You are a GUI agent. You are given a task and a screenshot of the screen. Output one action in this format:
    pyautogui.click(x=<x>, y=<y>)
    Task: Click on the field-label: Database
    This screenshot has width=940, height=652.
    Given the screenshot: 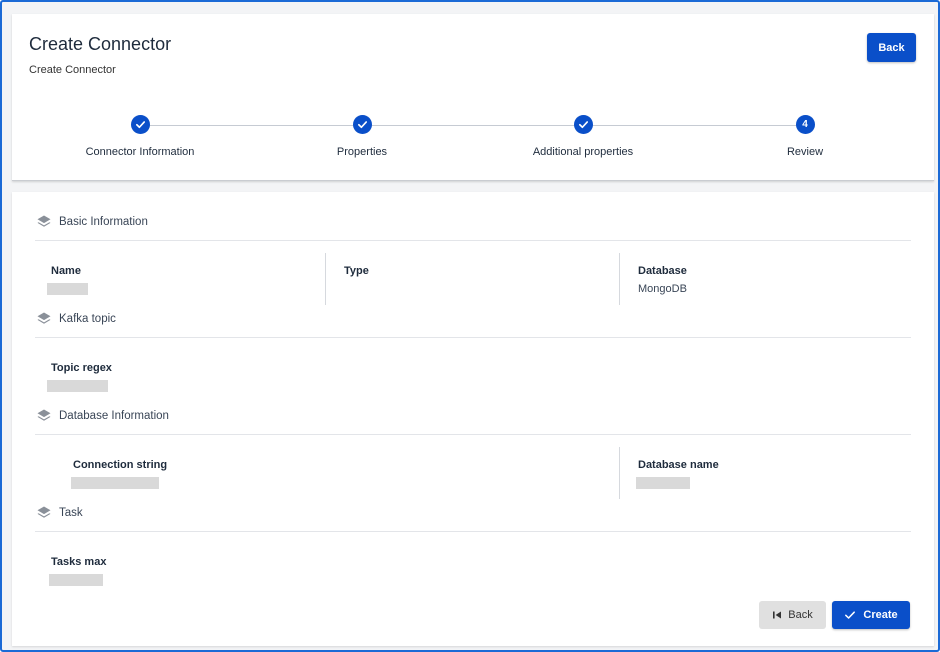 What is the action you would take?
    pyautogui.click(x=662, y=271)
    